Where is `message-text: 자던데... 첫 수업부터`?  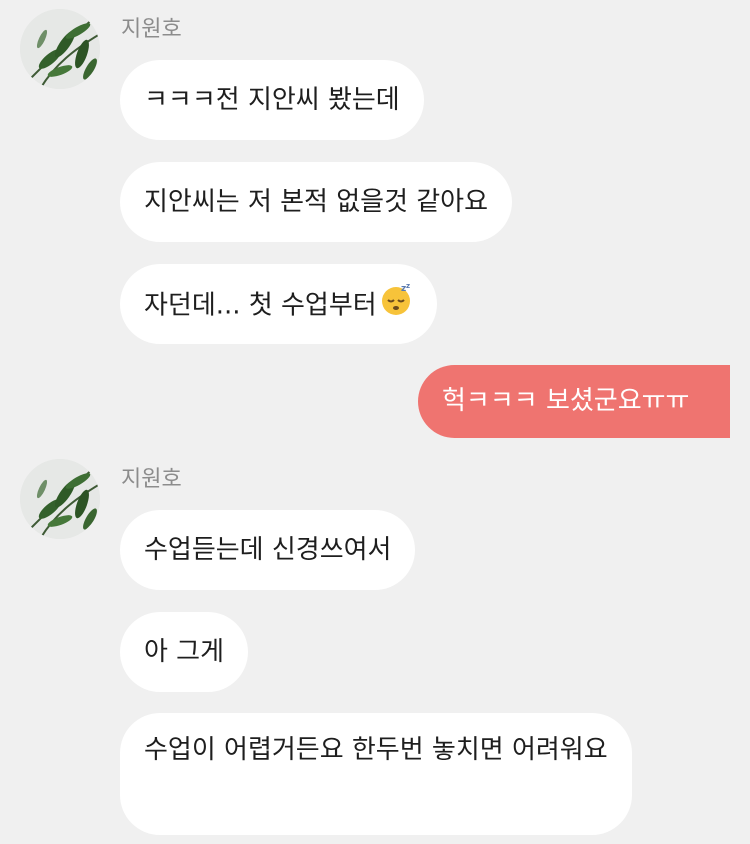 message-text: 자던데... 첫 수업부터 is located at coordinates (260, 305).